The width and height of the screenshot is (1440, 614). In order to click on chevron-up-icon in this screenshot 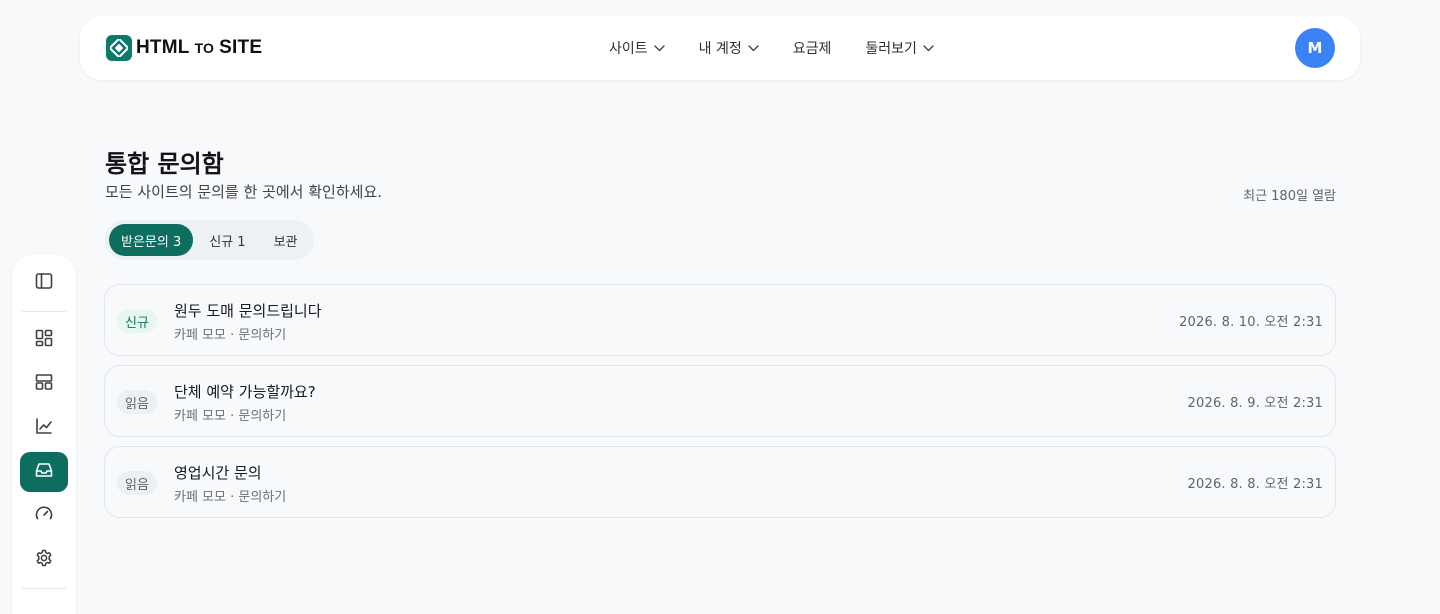, I will do `click(44, 610)`.